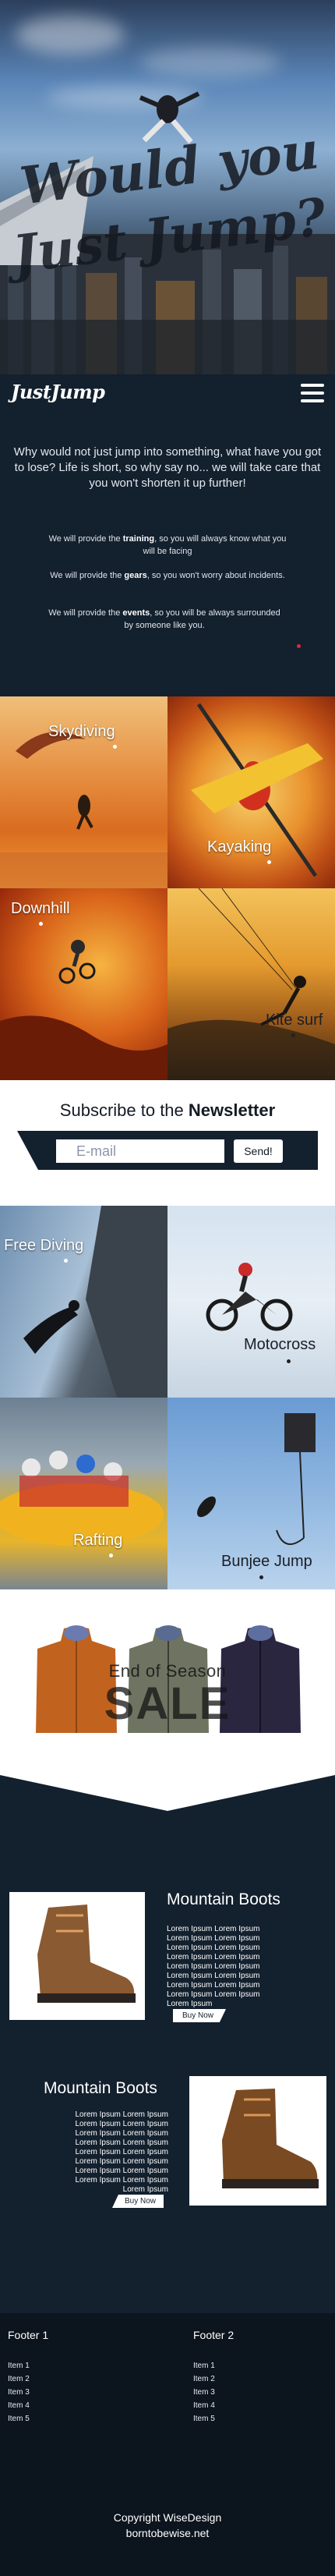 The image size is (335, 2576). I want to click on tile-motocross: Motocross, so click(251, 1302).